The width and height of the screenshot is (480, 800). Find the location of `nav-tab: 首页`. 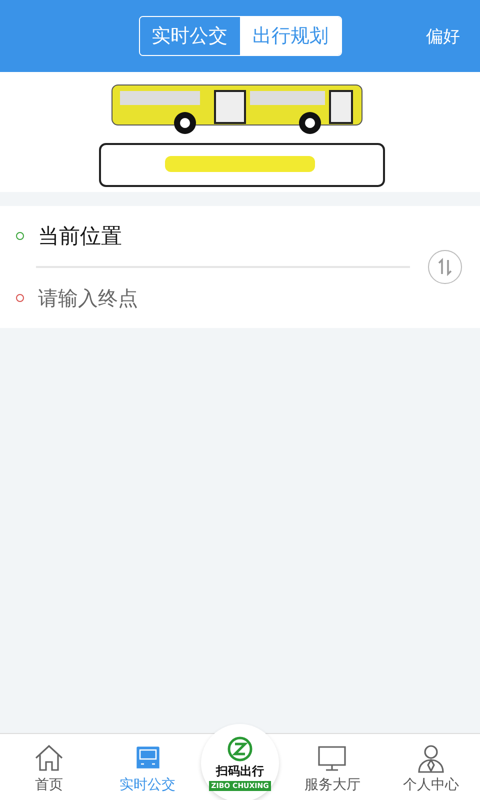

nav-tab: 首页 is located at coordinates (49, 767).